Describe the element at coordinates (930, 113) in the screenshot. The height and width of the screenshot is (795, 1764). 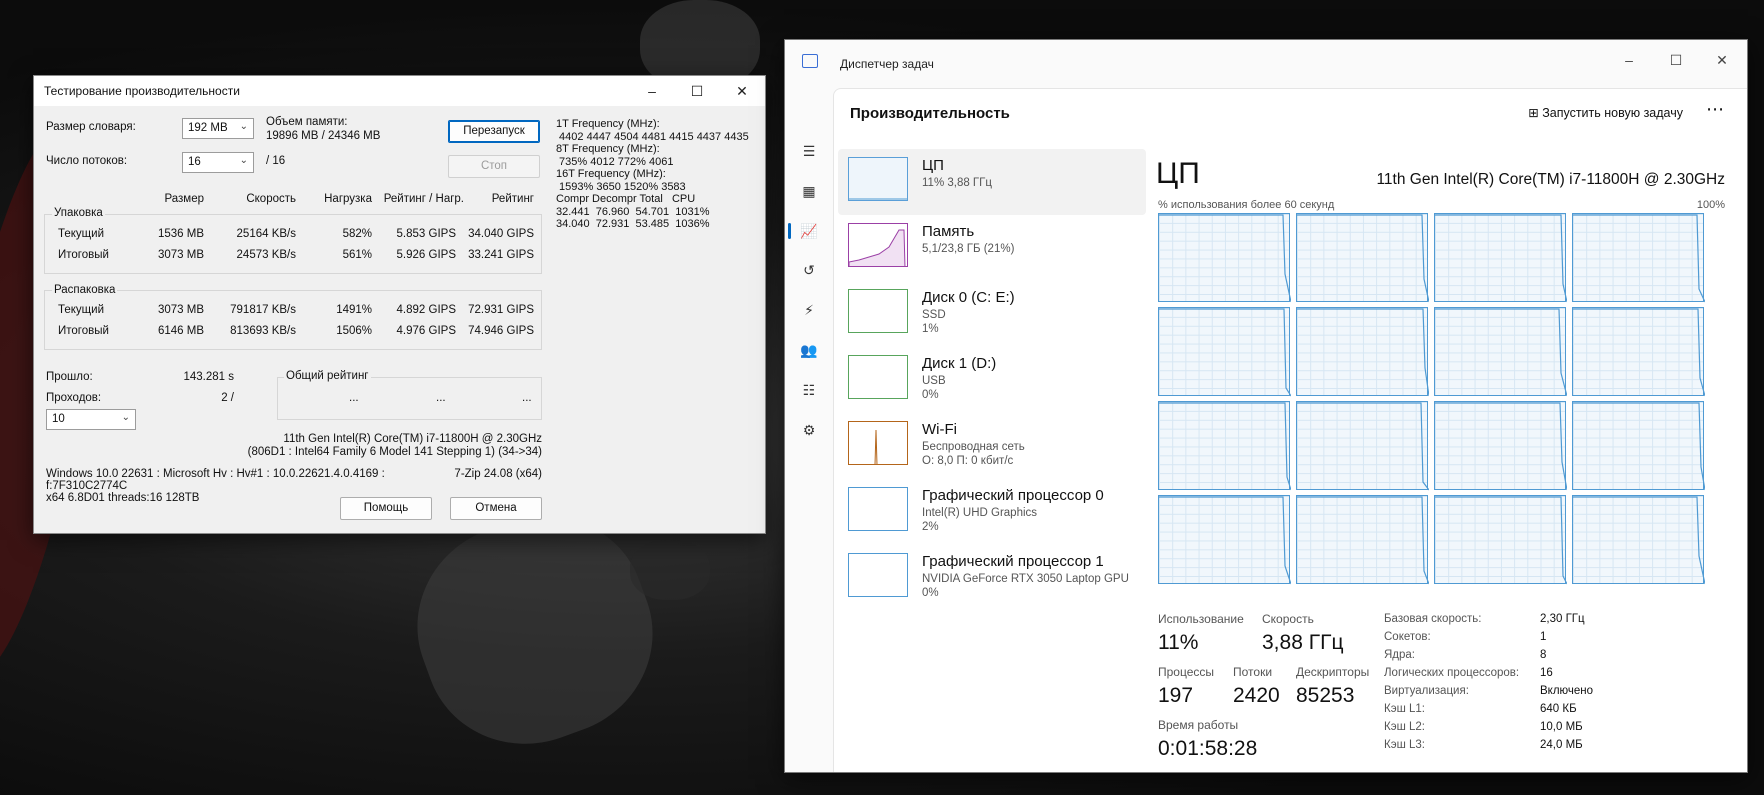
I see `page-title: Производительность` at that location.